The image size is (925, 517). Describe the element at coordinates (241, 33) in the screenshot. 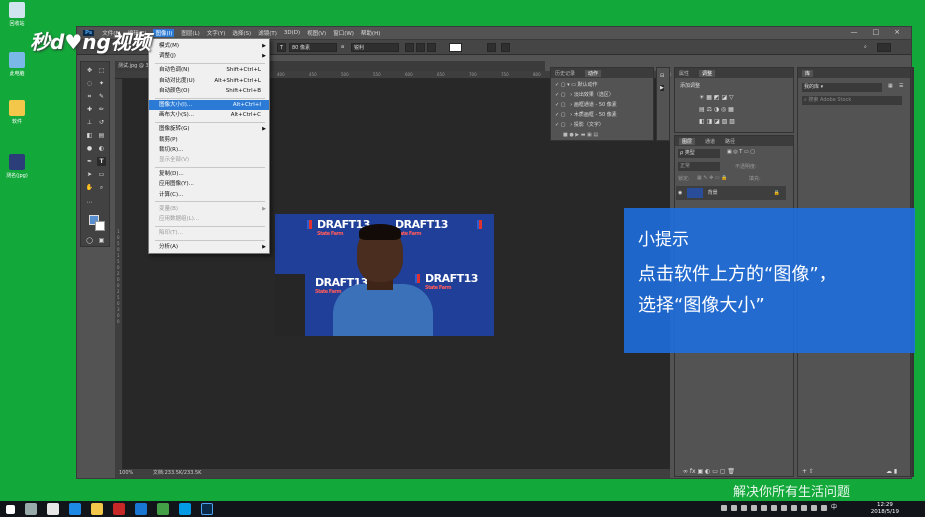

I see `menu-select: 选择(S)` at that location.